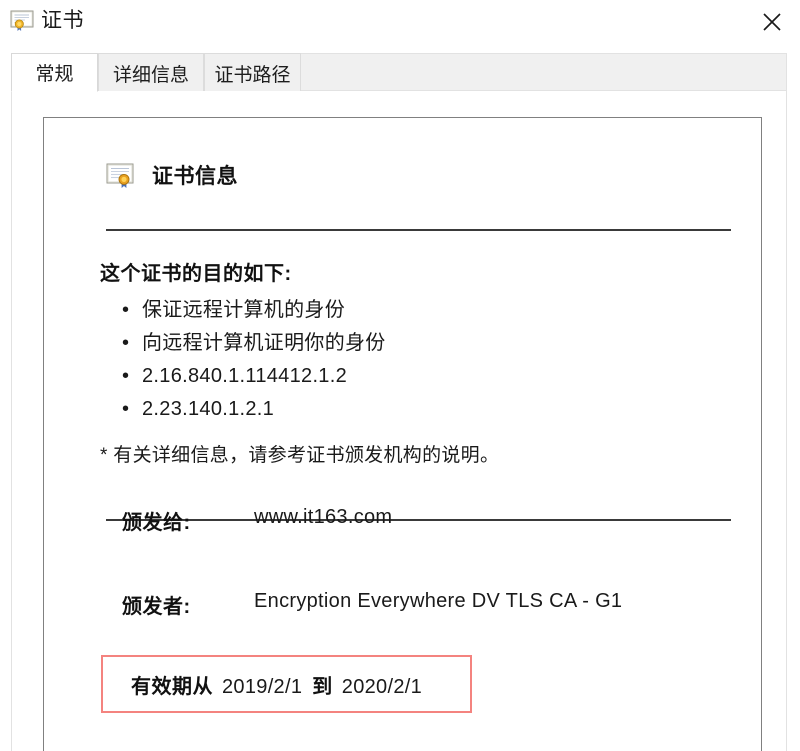 The width and height of the screenshot is (800, 751). What do you see at coordinates (196, 274) in the screenshot?
I see `purpose-heading: 这个证书的目的如下:` at bounding box center [196, 274].